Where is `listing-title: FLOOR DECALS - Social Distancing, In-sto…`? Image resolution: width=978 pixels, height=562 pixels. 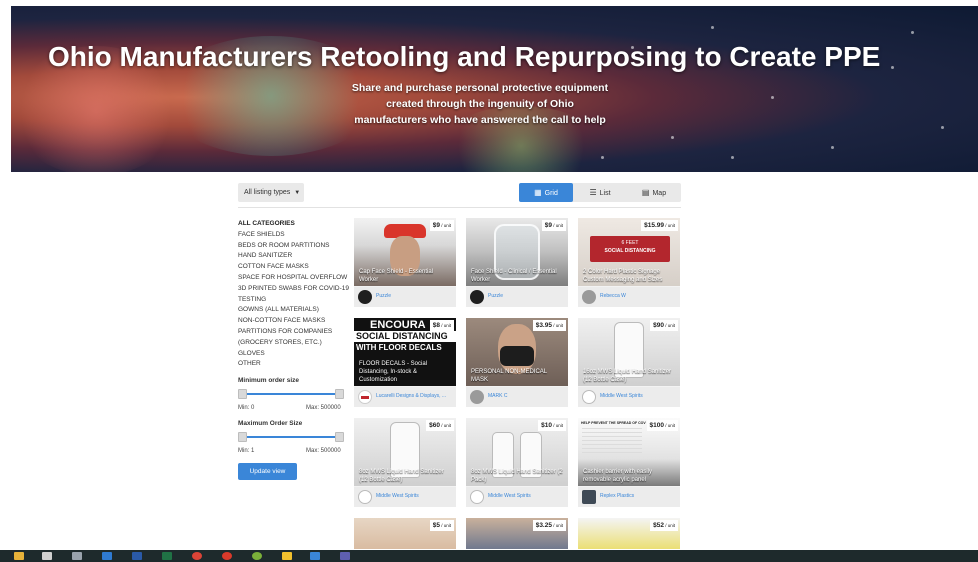
listing-title: FLOOR DECALS - Social Distancing, In-sto… is located at coordinates (406, 372).